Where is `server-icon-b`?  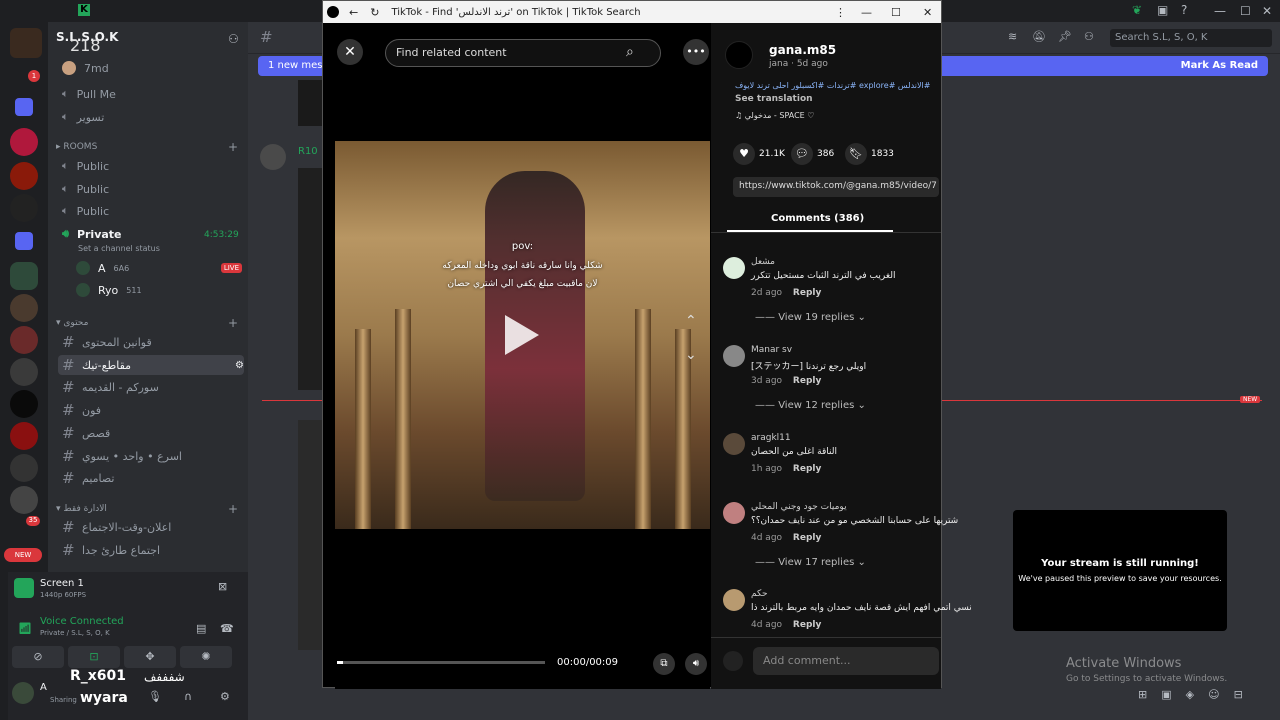
server-icon-b is located at coordinates (24, 340).